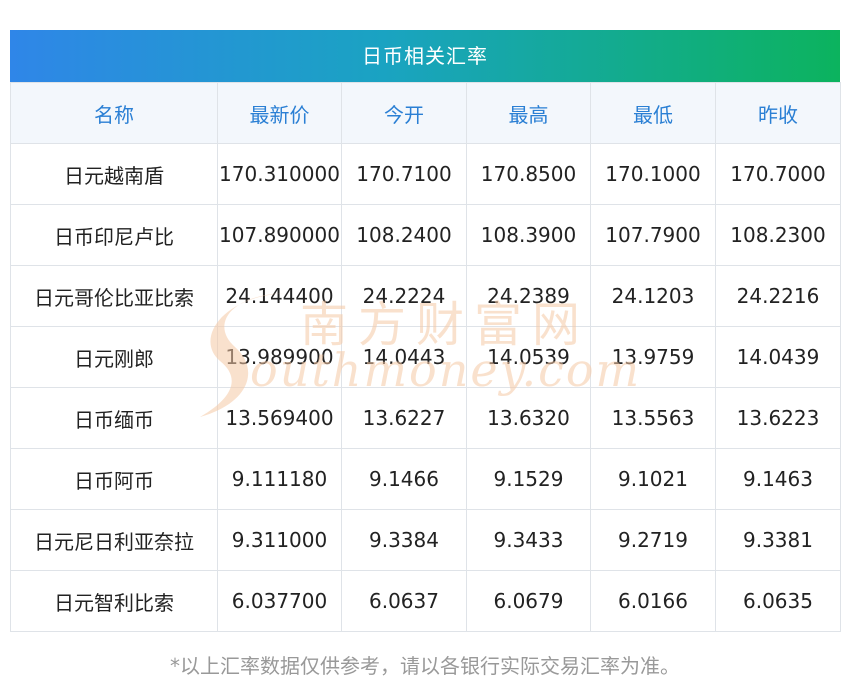 The image size is (850, 697). I want to click on cell-latest: 13.569400, so click(279, 418).